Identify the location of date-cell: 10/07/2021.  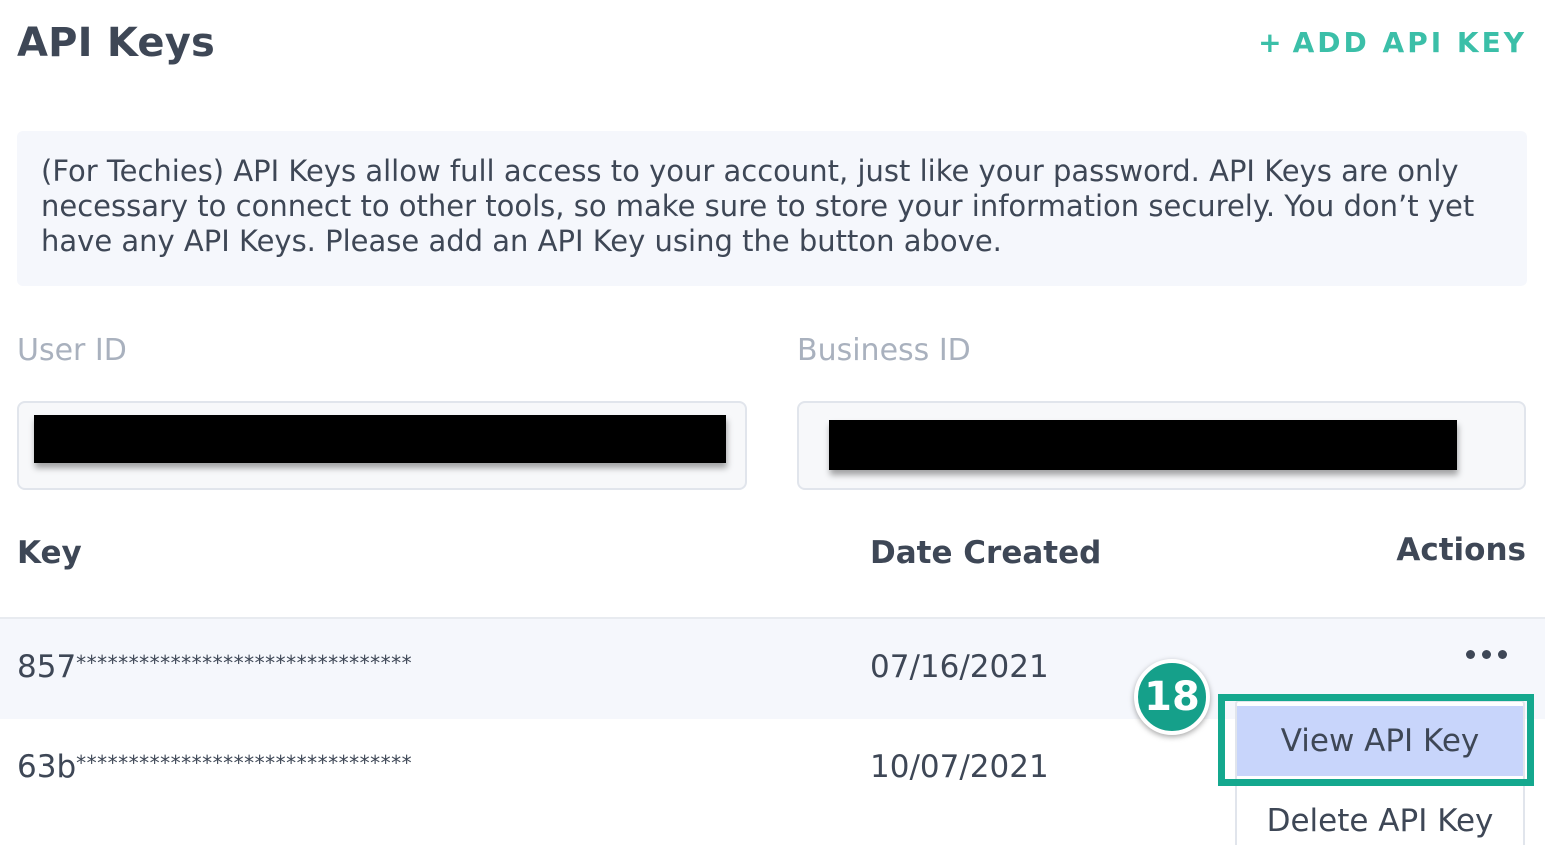
(959, 767).